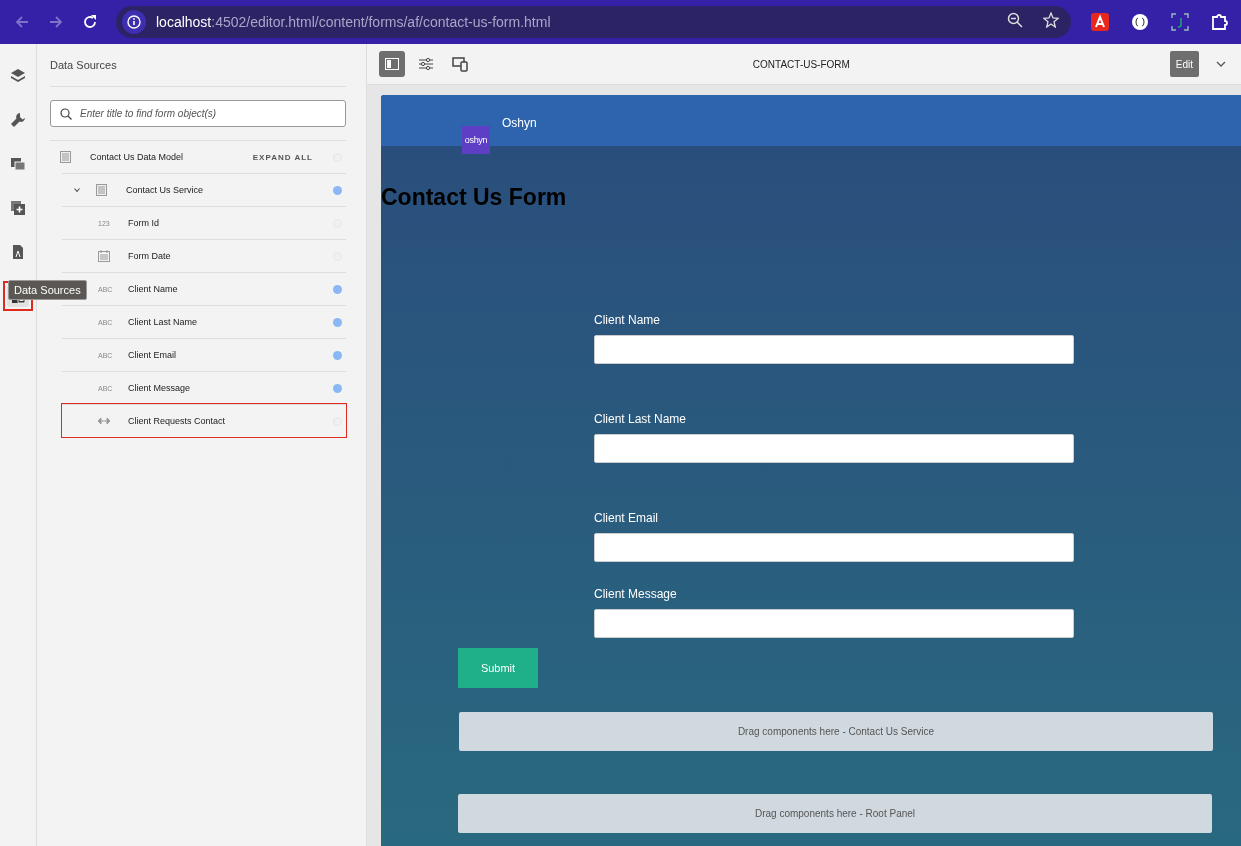 This screenshot has width=1241, height=846. I want to click on field-label: Client Last Name, so click(640, 419).